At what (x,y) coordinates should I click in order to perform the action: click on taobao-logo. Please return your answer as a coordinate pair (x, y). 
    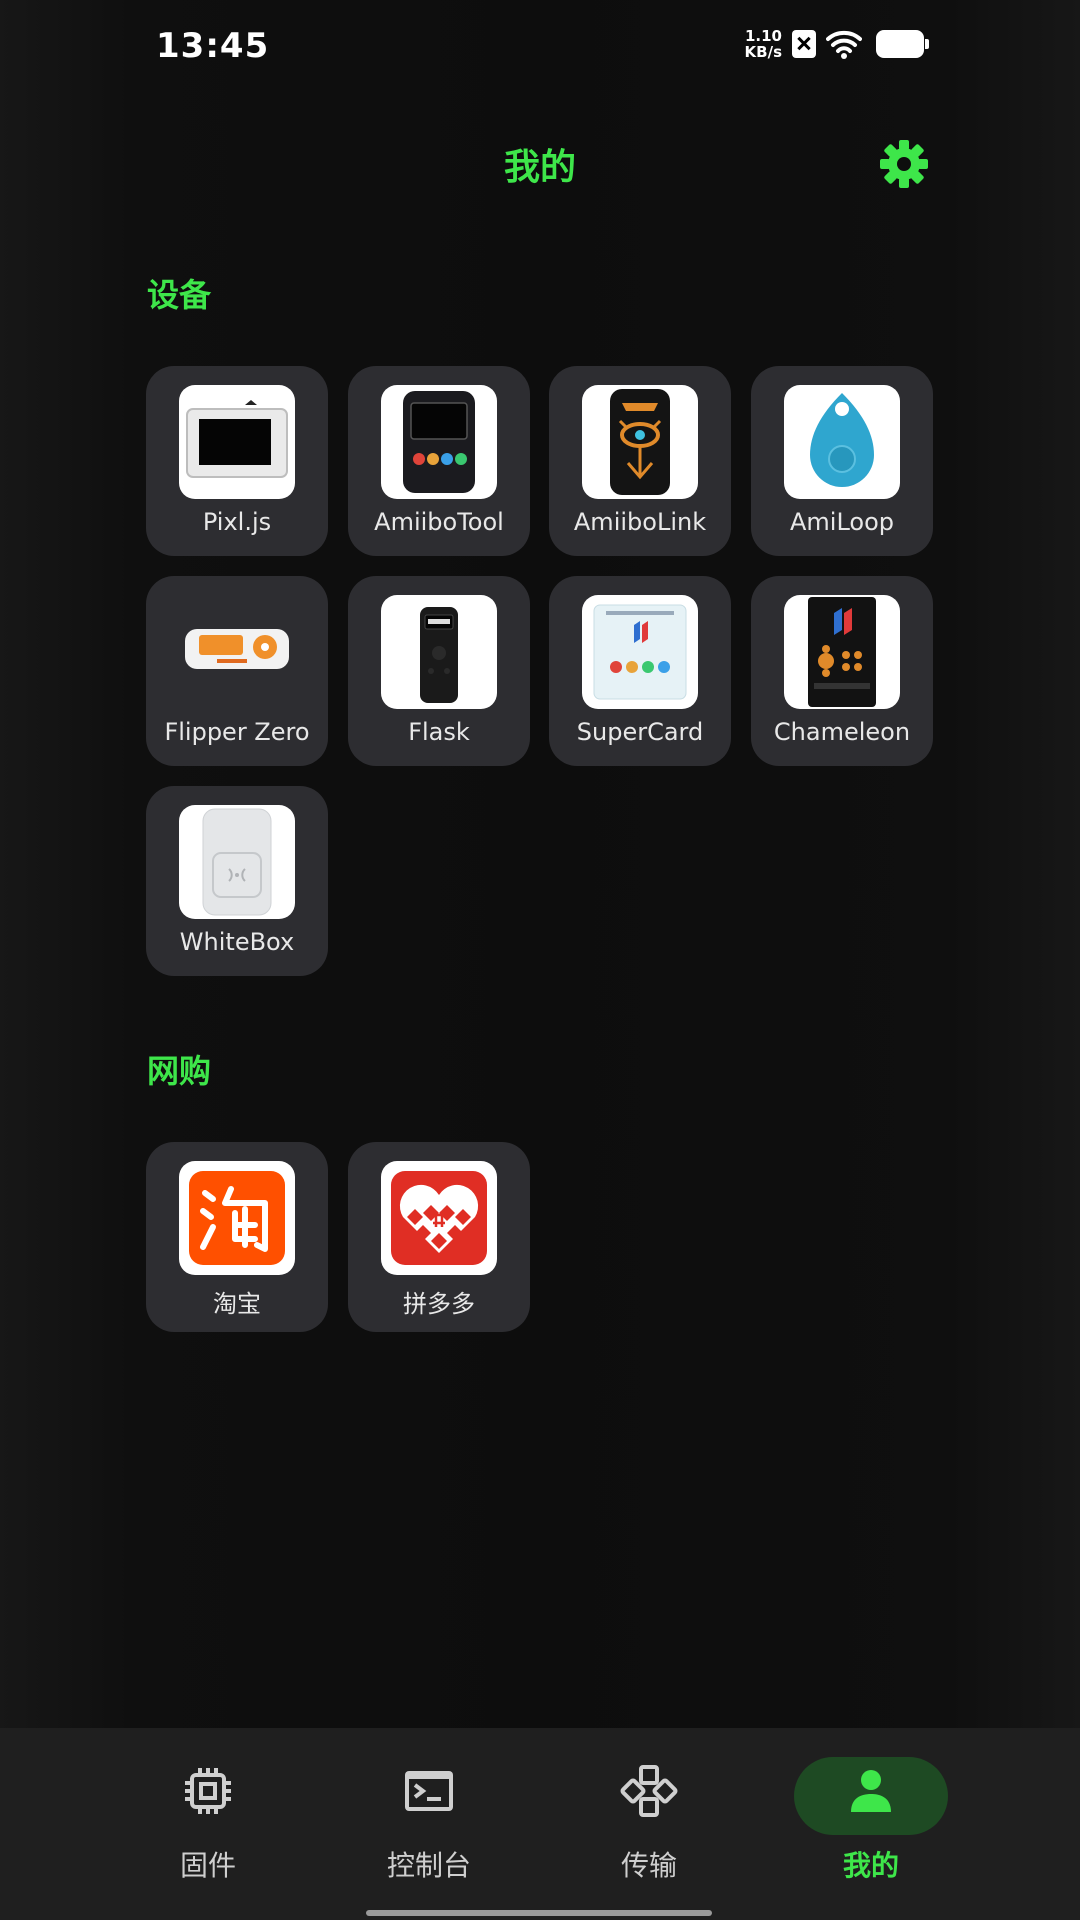
    Looking at the image, I should click on (237, 1218).